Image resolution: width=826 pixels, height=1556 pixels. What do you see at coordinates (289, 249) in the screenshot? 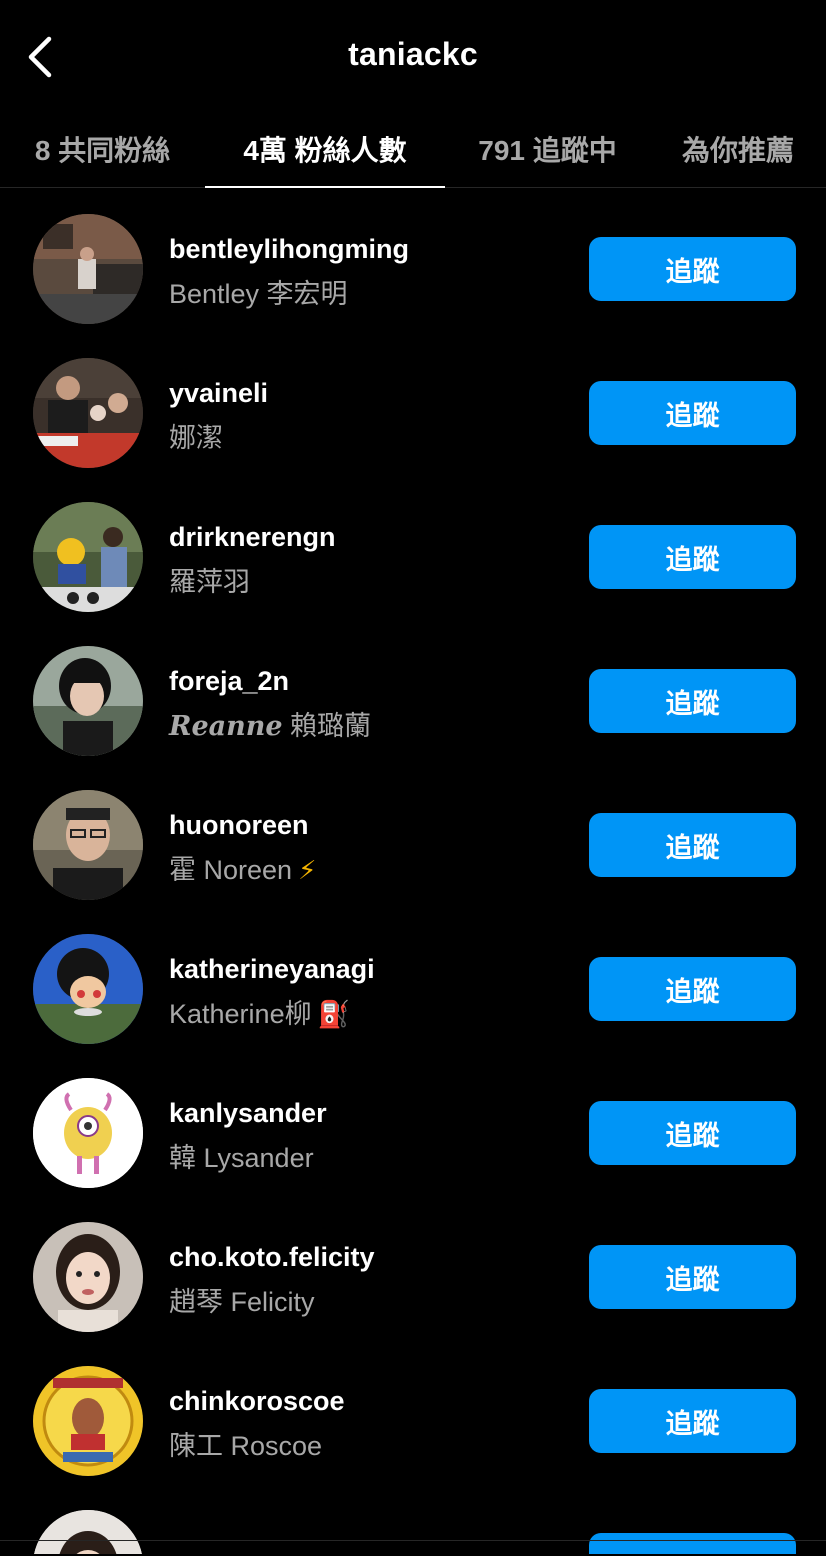
I see `username: bentleylihongming` at bounding box center [289, 249].